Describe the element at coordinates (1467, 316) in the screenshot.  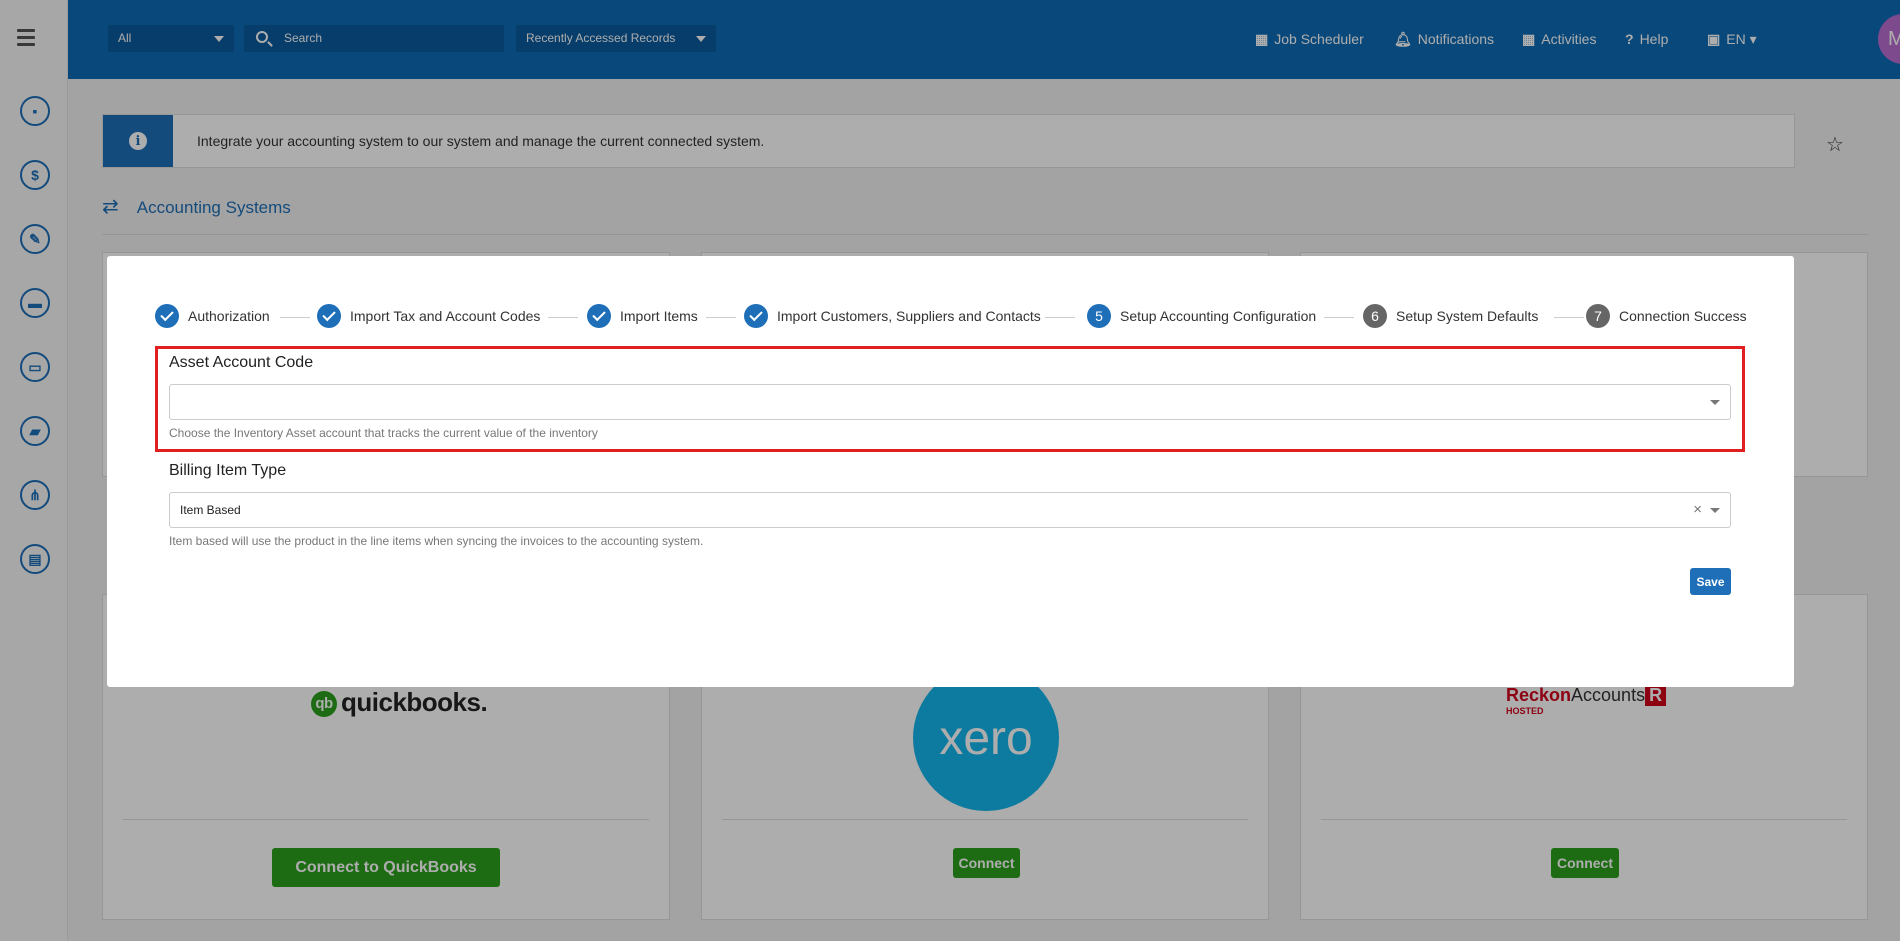
I see `step-label: Setup System Defaults` at that location.